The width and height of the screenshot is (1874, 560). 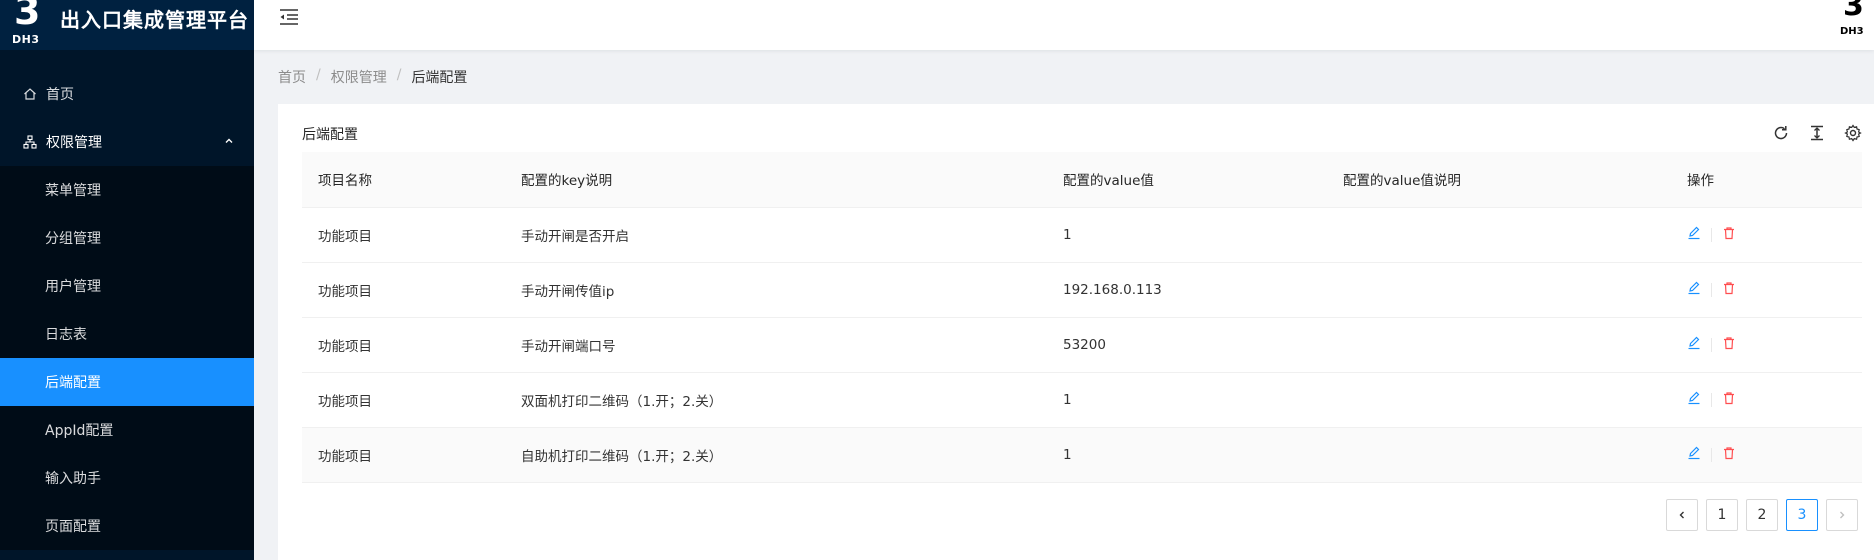 What do you see at coordinates (1781, 133) in the screenshot?
I see `reload-icon` at bounding box center [1781, 133].